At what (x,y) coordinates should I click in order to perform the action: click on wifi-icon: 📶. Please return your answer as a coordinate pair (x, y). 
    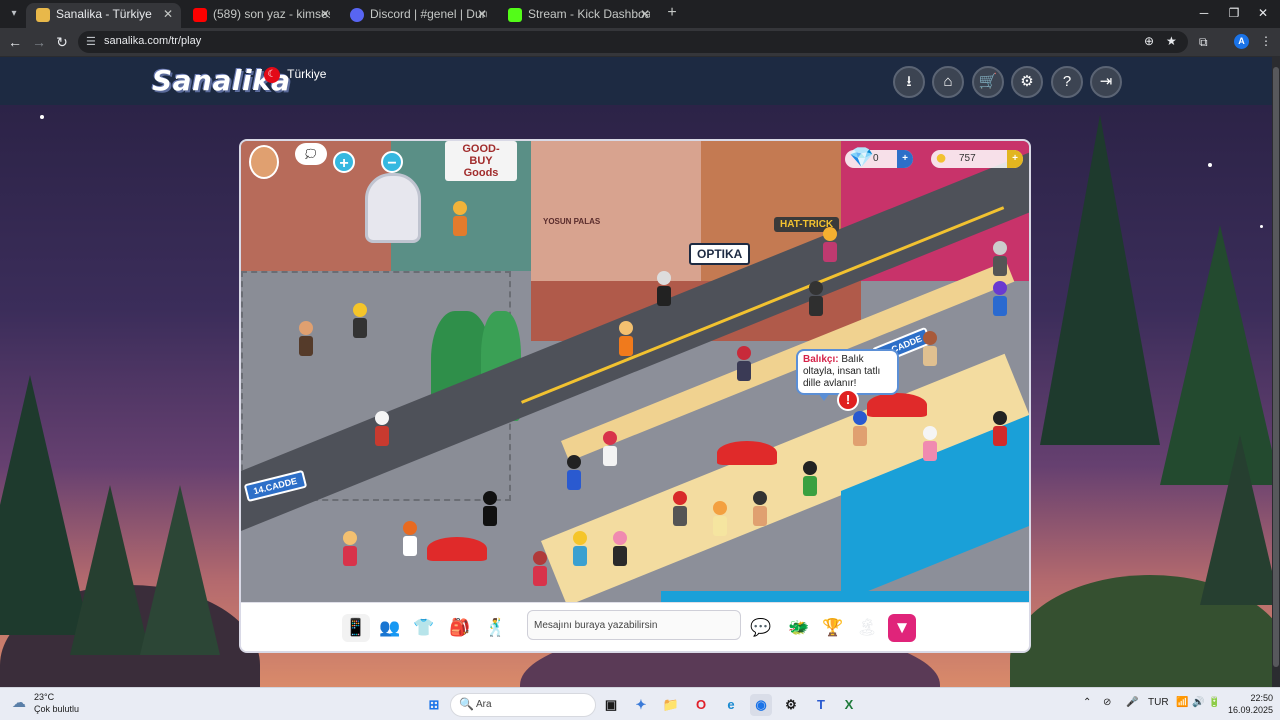
    Looking at the image, I should click on (1182, 702).